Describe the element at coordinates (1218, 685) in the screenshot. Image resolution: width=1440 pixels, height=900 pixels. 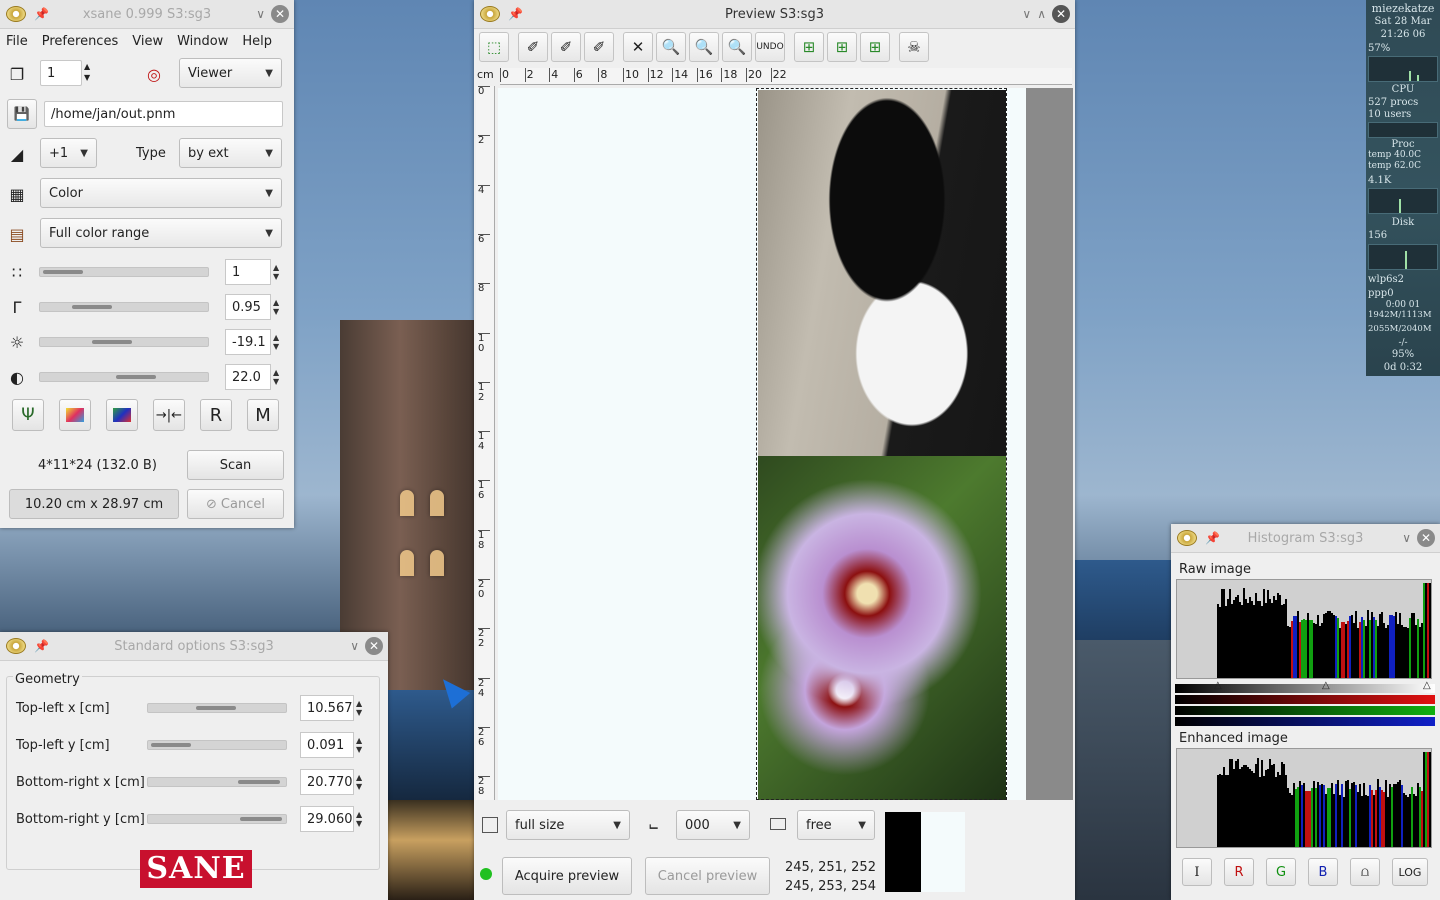
I see `black-point-handle: △` at that location.